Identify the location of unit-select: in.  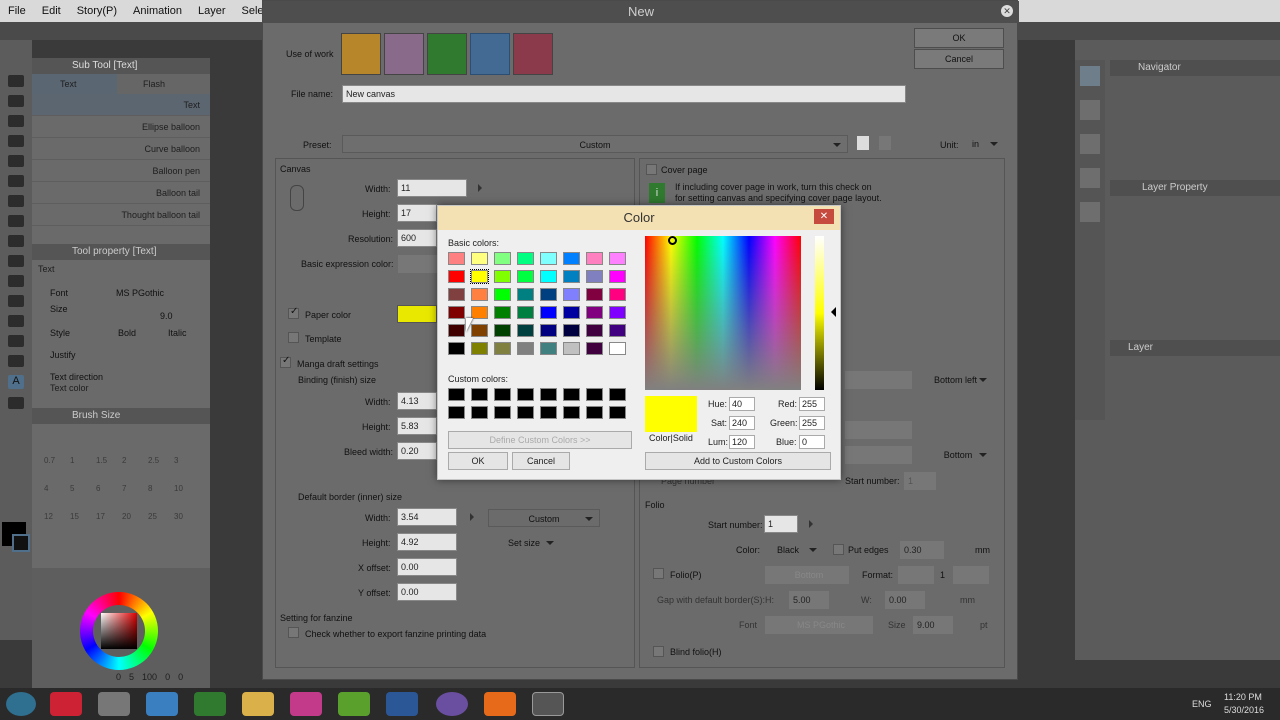
(986, 144).